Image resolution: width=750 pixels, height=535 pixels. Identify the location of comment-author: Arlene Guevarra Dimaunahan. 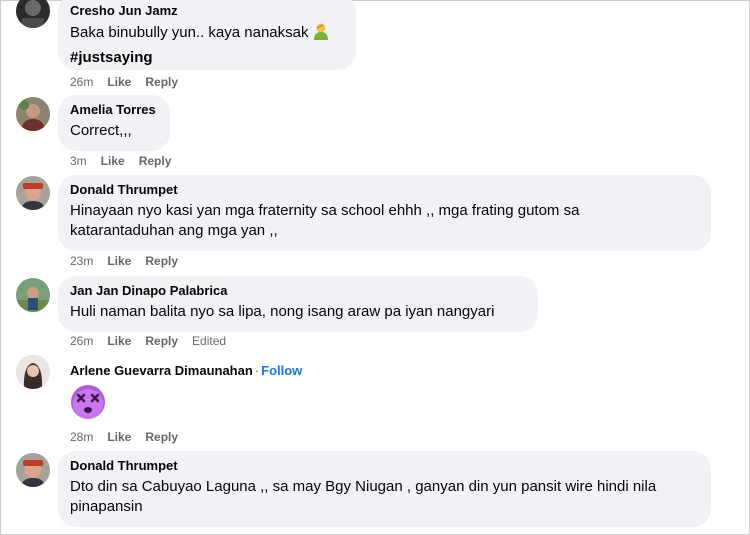
(161, 370).